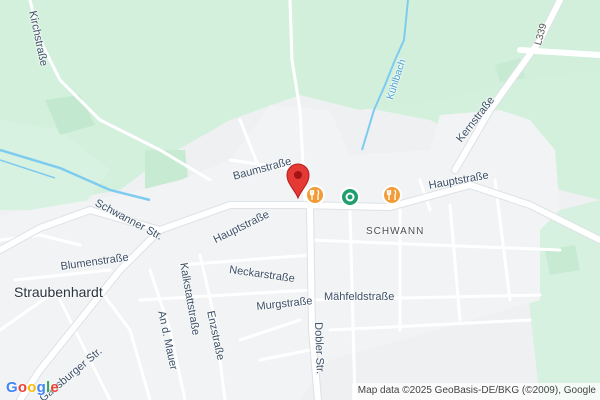 Image resolution: width=600 pixels, height=400 pixels. Describe the element at coordinates (32, 387) in the screenshot. I see `google-logo: Google` at that location.